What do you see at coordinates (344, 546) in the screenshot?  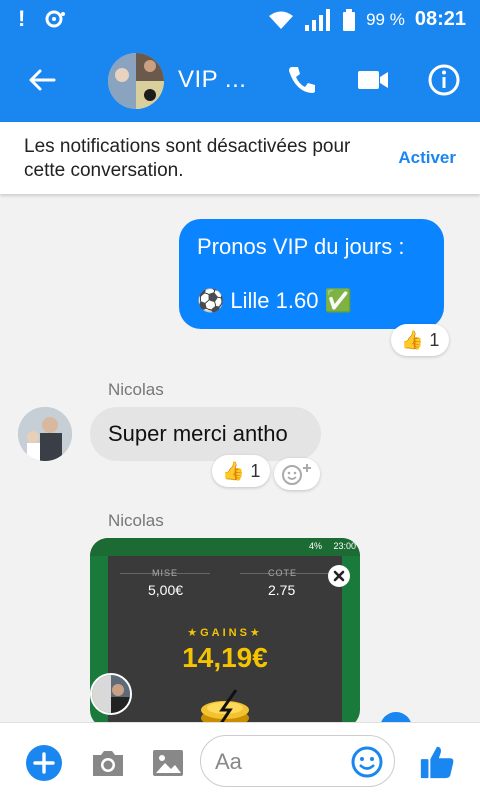 I see `screenshot-time: 23:00` at bounding box center [344, 546].